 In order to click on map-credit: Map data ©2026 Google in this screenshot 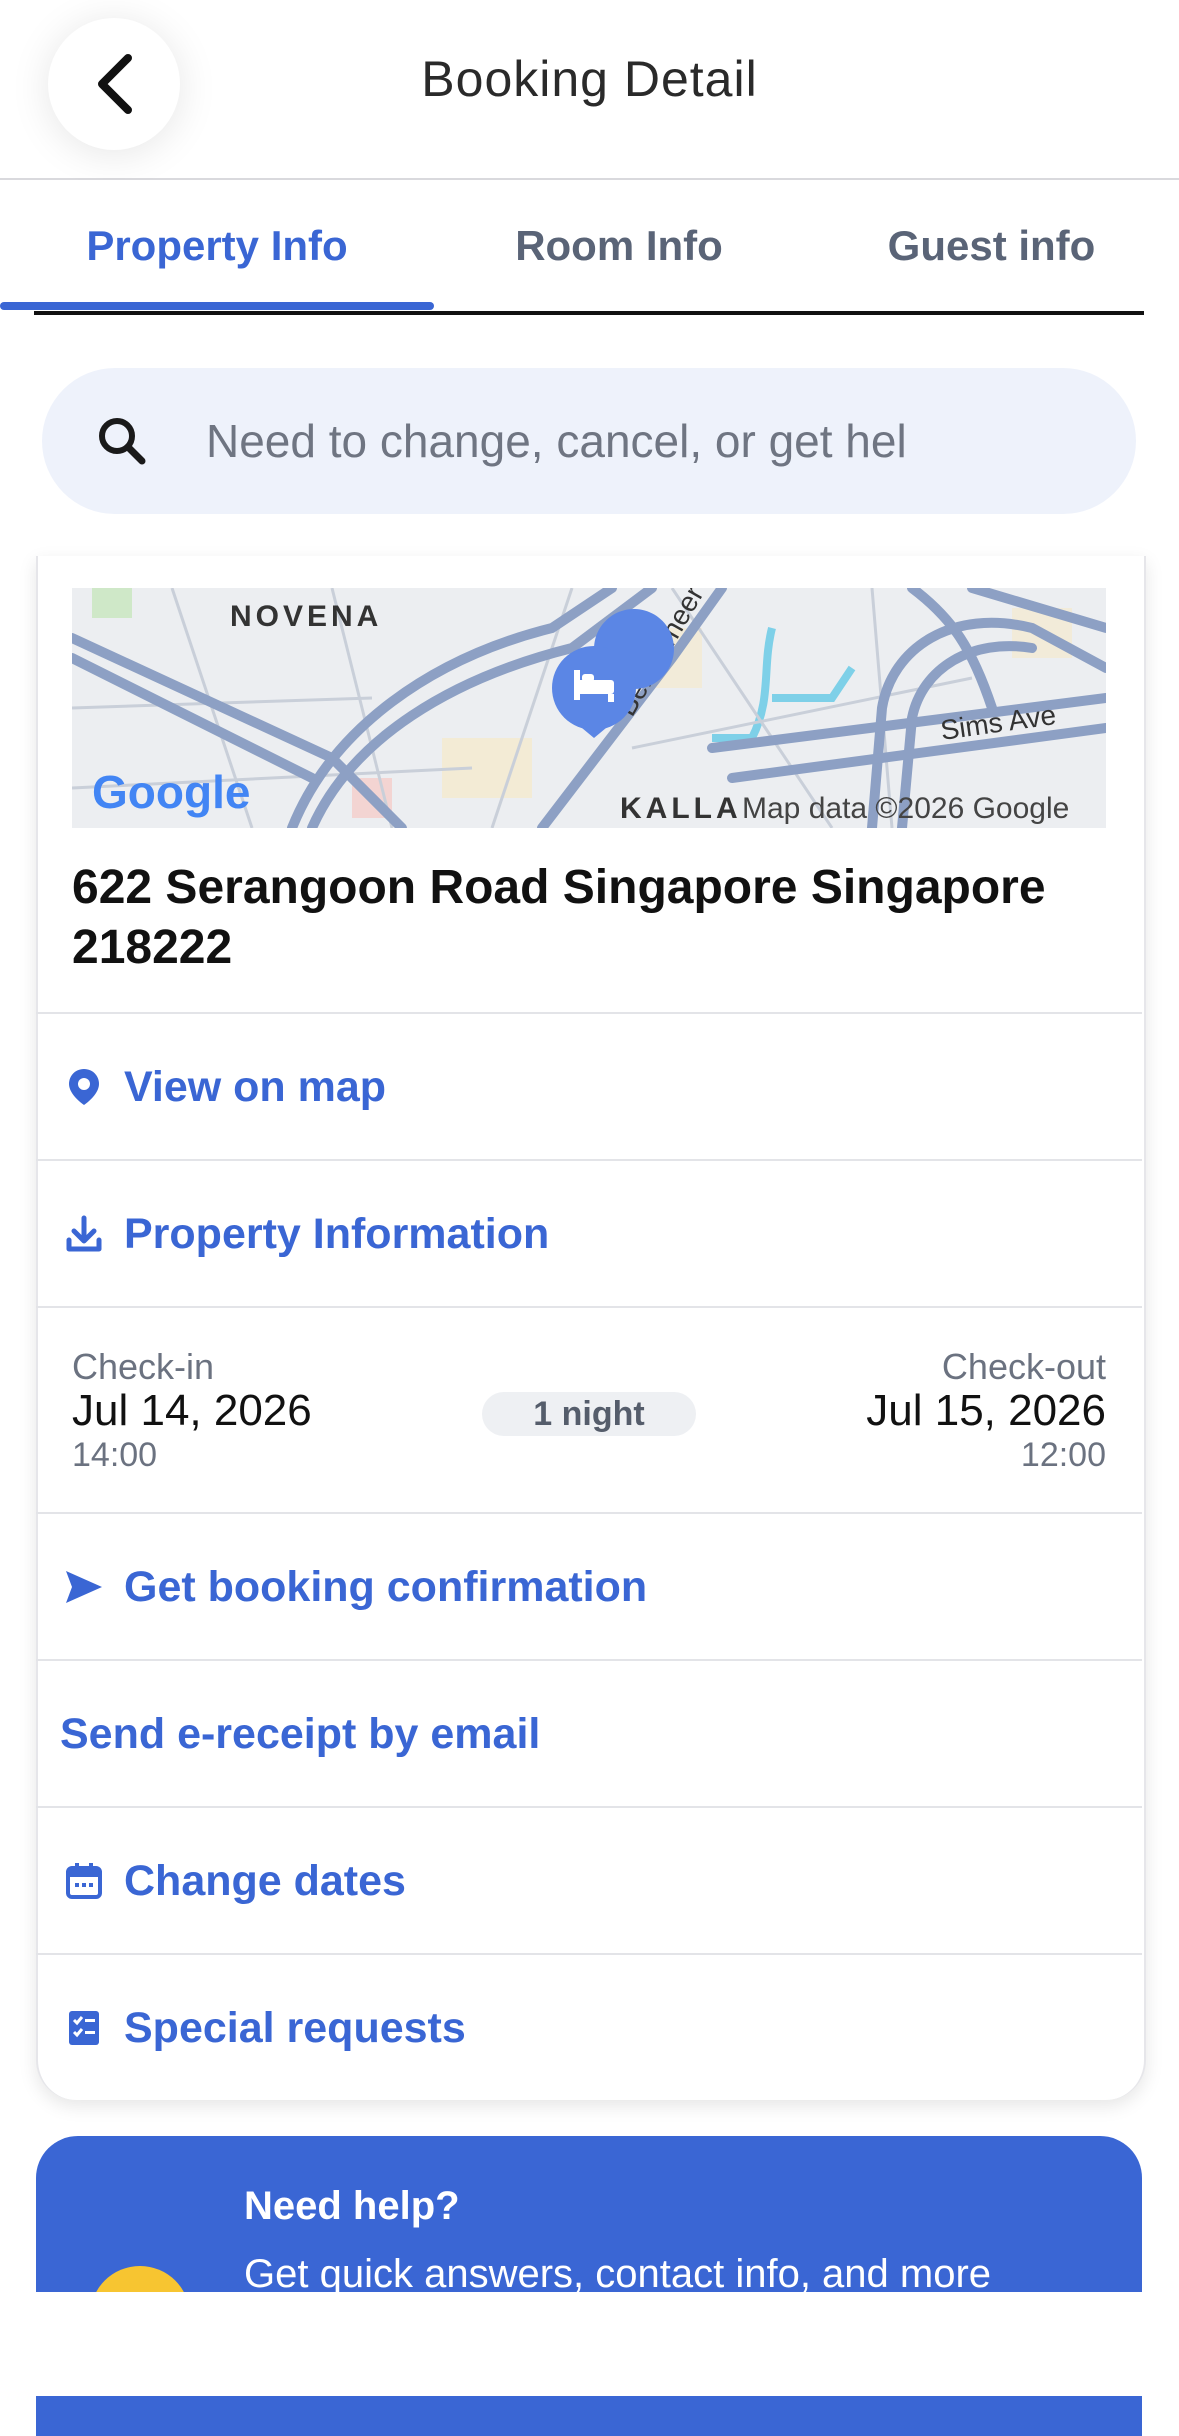, I will do `click(905, 808)`.